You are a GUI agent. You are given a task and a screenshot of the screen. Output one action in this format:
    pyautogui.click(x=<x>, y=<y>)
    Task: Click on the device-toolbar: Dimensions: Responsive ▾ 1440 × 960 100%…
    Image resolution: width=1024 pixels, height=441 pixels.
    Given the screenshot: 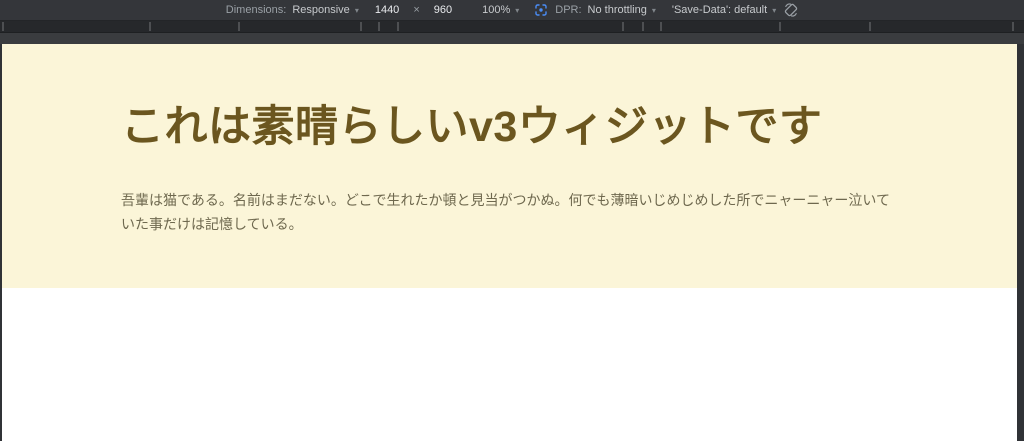 What is the action you would take?
    pyautogui.click(x=512, y=10)
    